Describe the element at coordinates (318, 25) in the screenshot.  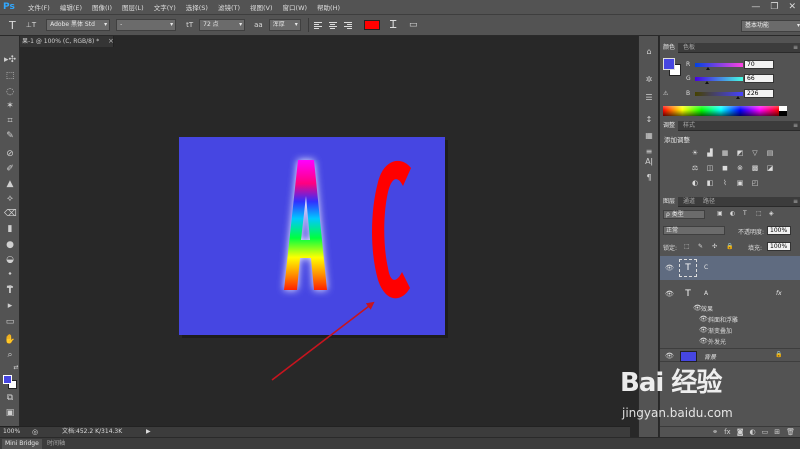
I see `align-left-button` at that location.